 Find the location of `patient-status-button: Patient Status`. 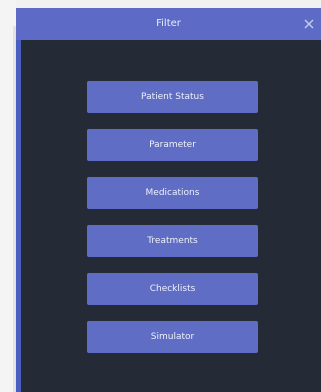

patient-status-button: Patient Status is located at coordinates (172, 97).